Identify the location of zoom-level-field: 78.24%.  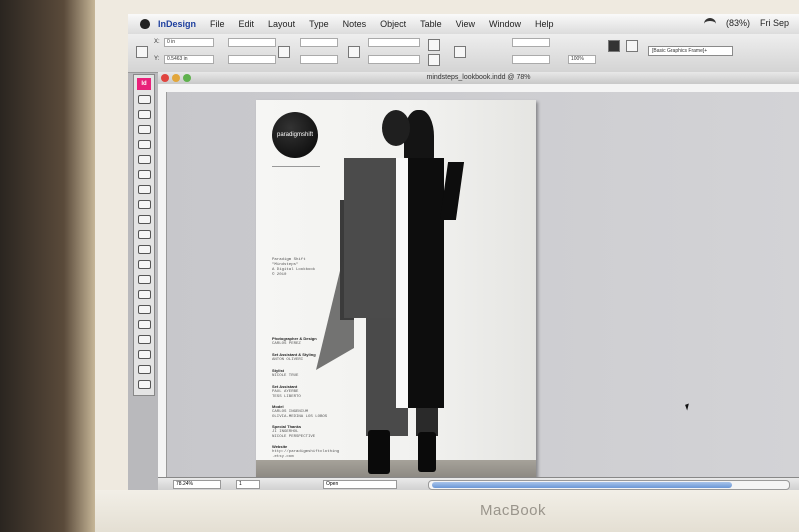
(197, 484).